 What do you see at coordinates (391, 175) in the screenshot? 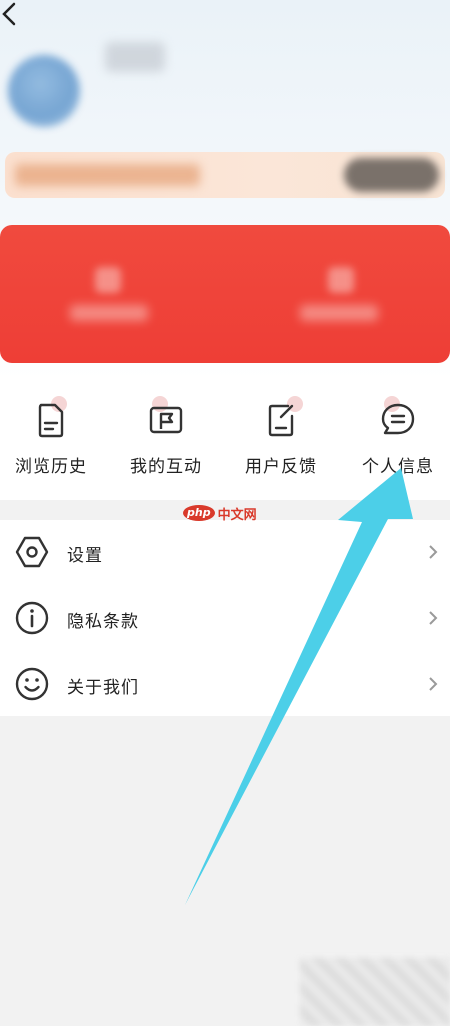
I see `vip-banner-button-blurred` at bounding box center [391, 175].